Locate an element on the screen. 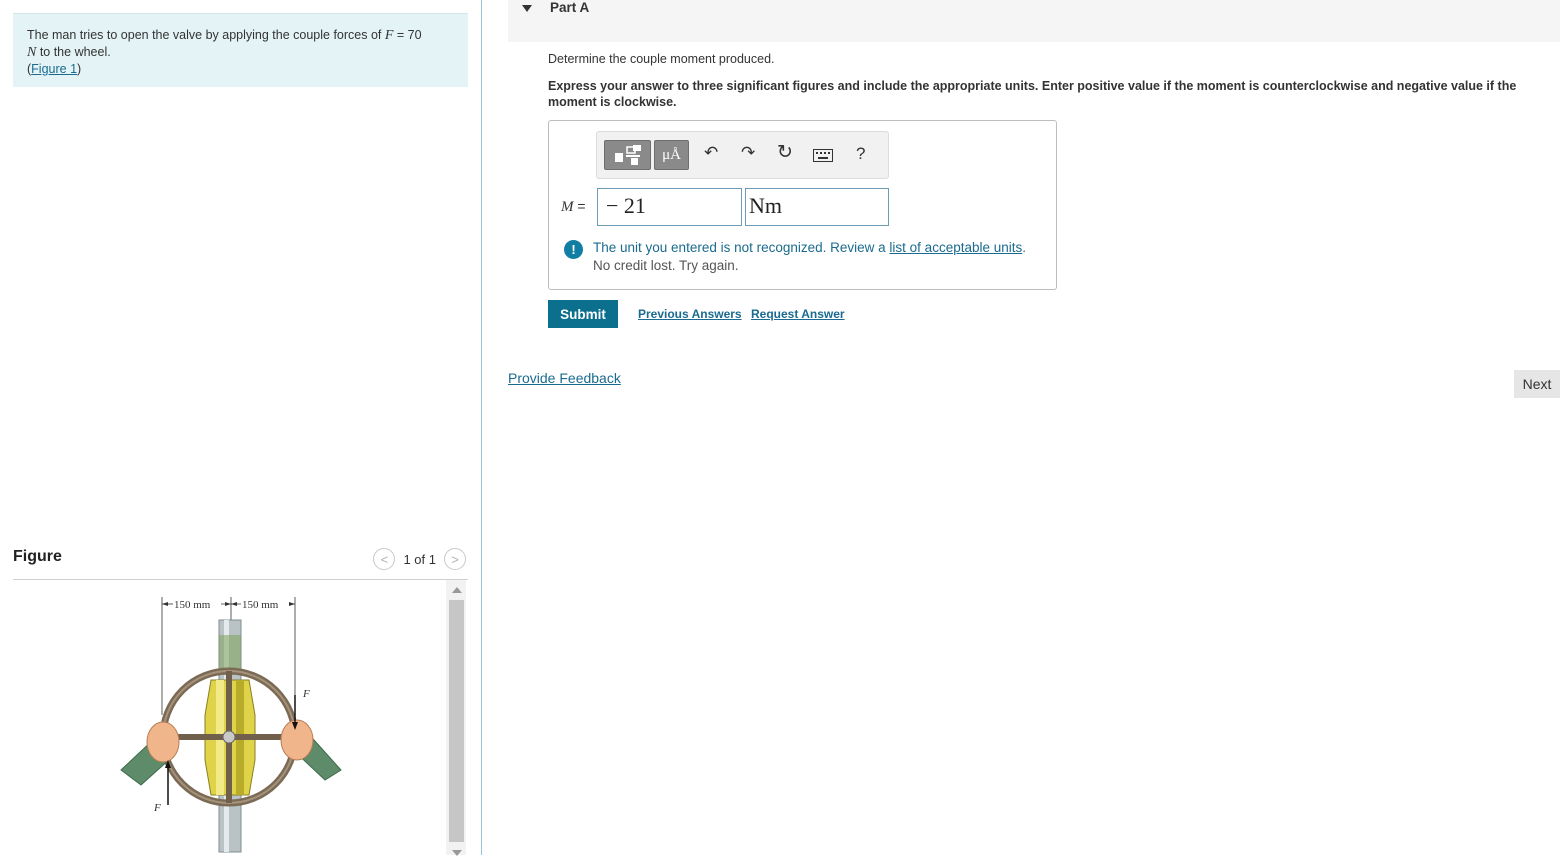 The width and height of the screenshot is (1560, 856). help-button: ? is located at coordinates (860, 154).